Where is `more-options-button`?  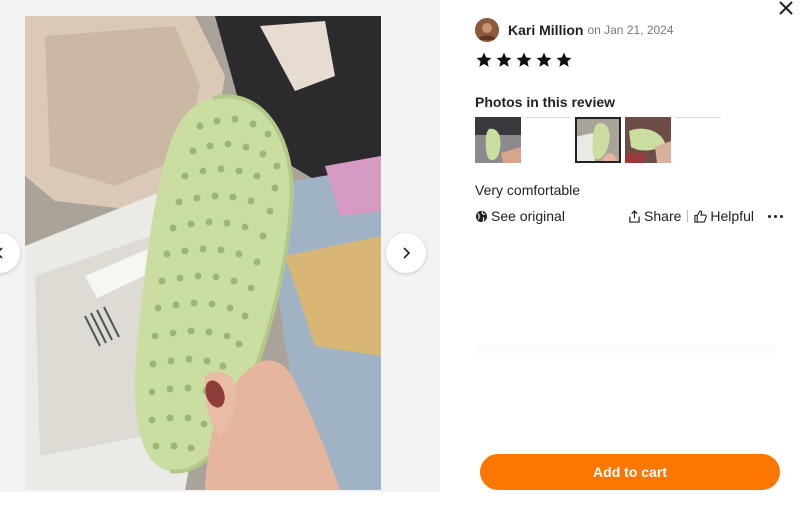 more-options-button is located at coordinates (775, 216).